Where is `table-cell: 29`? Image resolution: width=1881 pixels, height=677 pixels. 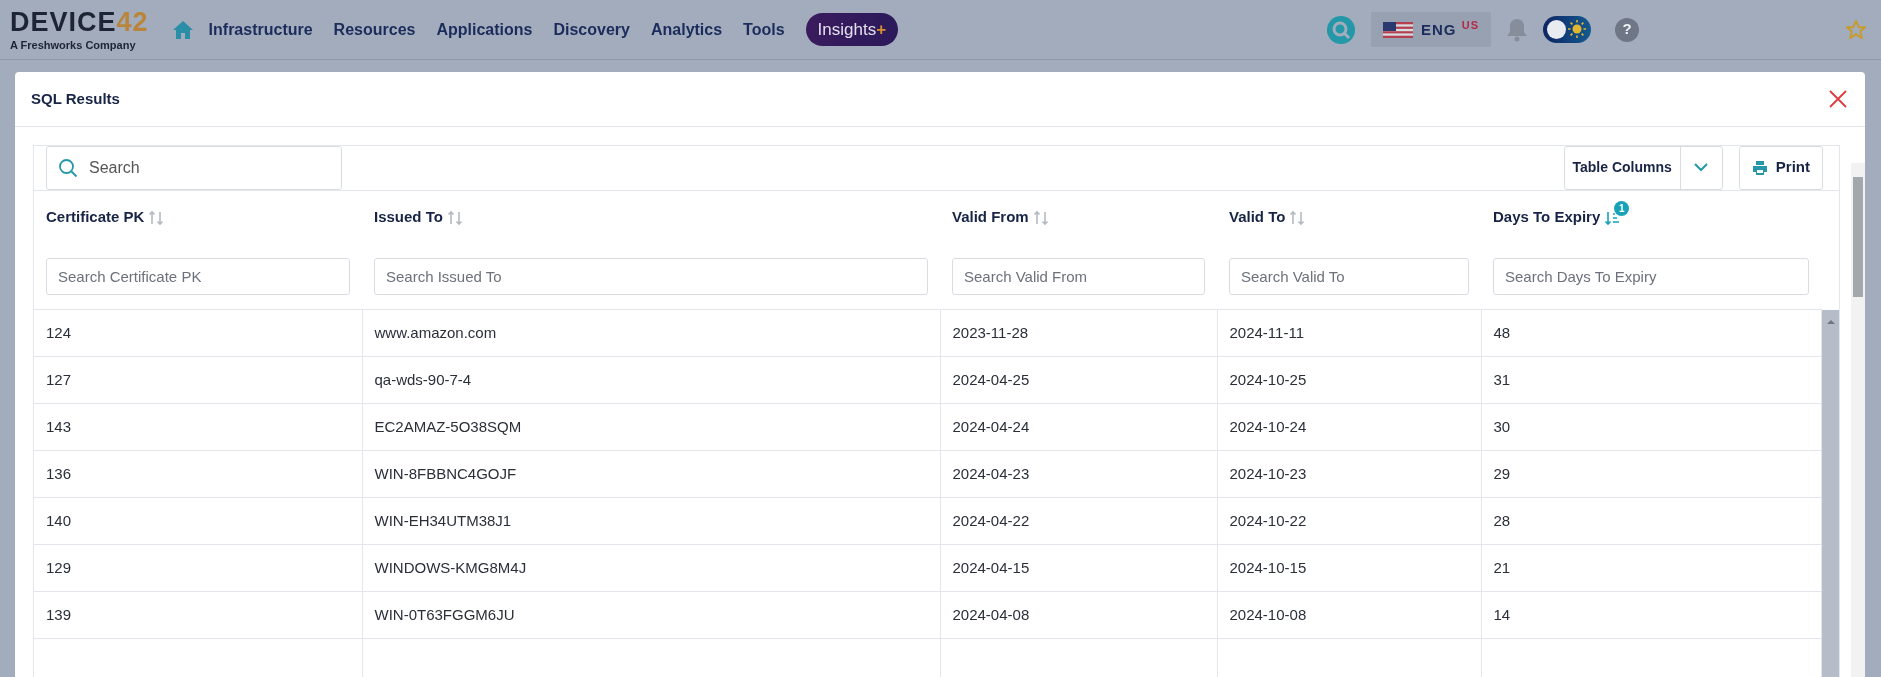 table-cell: 29 is located at coordinates (1502, 473).